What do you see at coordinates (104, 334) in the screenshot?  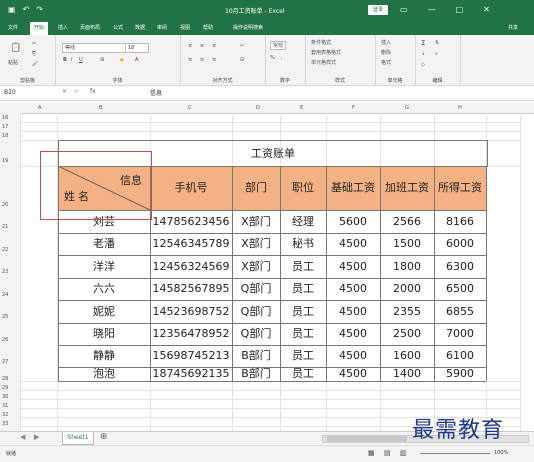 I see `cell-name: 晓阳` at bounding box center [104, 334].